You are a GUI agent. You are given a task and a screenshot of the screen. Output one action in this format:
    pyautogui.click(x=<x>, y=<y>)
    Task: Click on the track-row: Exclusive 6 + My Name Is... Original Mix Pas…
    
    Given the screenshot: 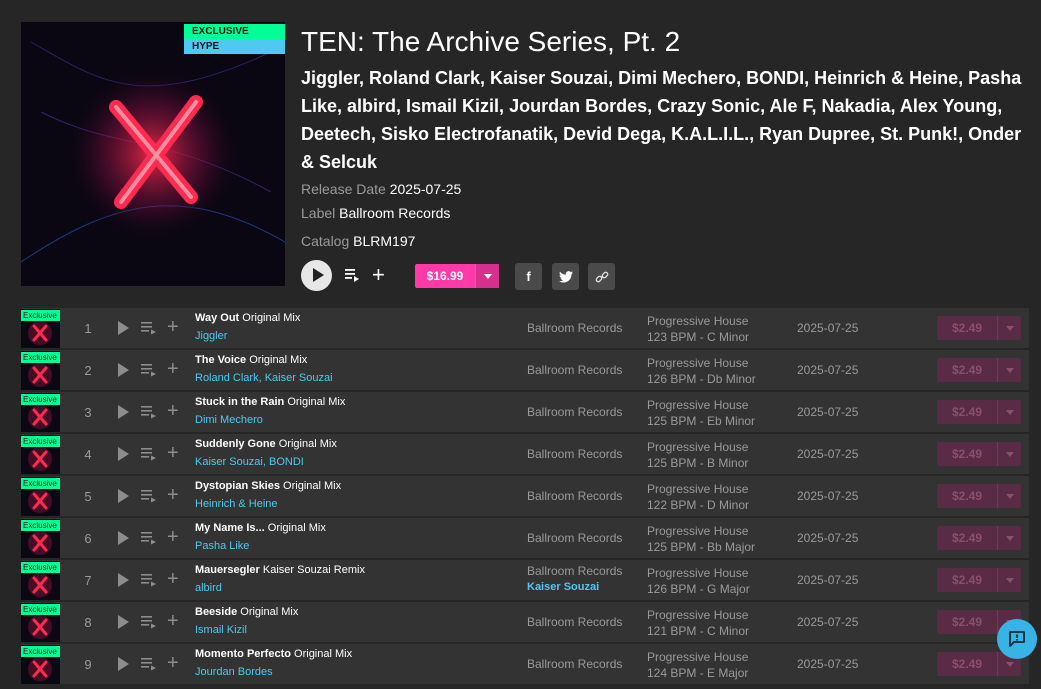 What is the action you would take?
    pyautogui.click(x=525, y=538)
    